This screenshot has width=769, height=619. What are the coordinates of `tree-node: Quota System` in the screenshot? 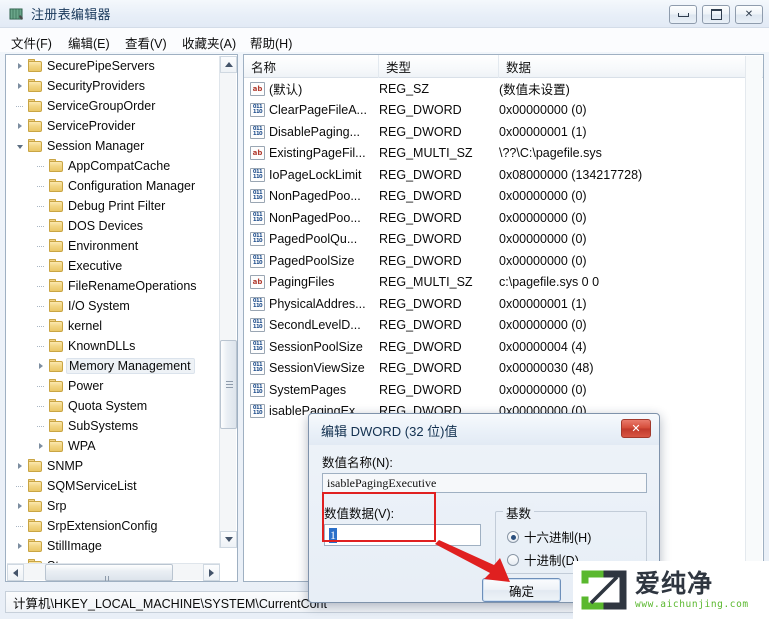 It's located at (111, 406).